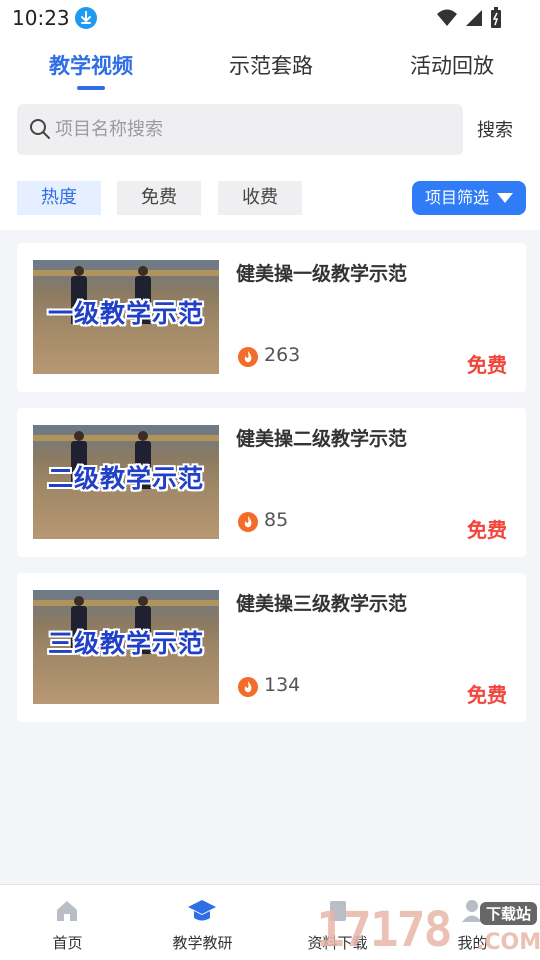  I want to click on search-box, so click(240, 129).